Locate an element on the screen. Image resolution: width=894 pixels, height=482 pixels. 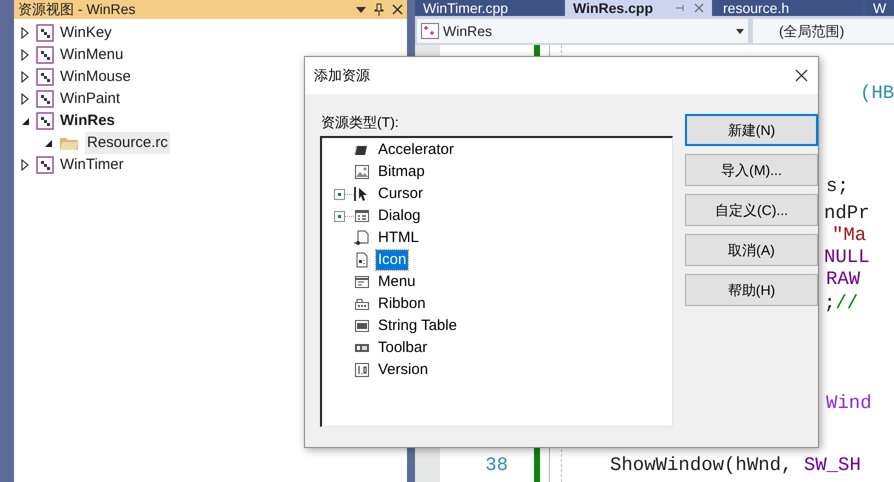
list-label: 资源类型(T): is located at coordinates (360, 122).